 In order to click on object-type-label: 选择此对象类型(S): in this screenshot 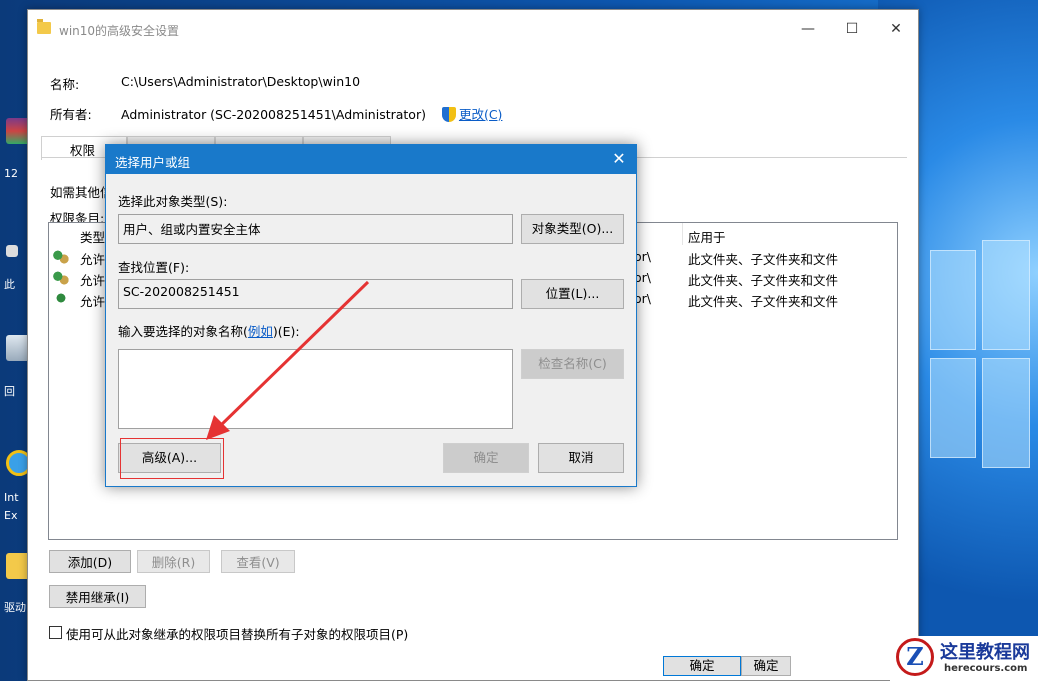, I will do `click(173, 201)`.